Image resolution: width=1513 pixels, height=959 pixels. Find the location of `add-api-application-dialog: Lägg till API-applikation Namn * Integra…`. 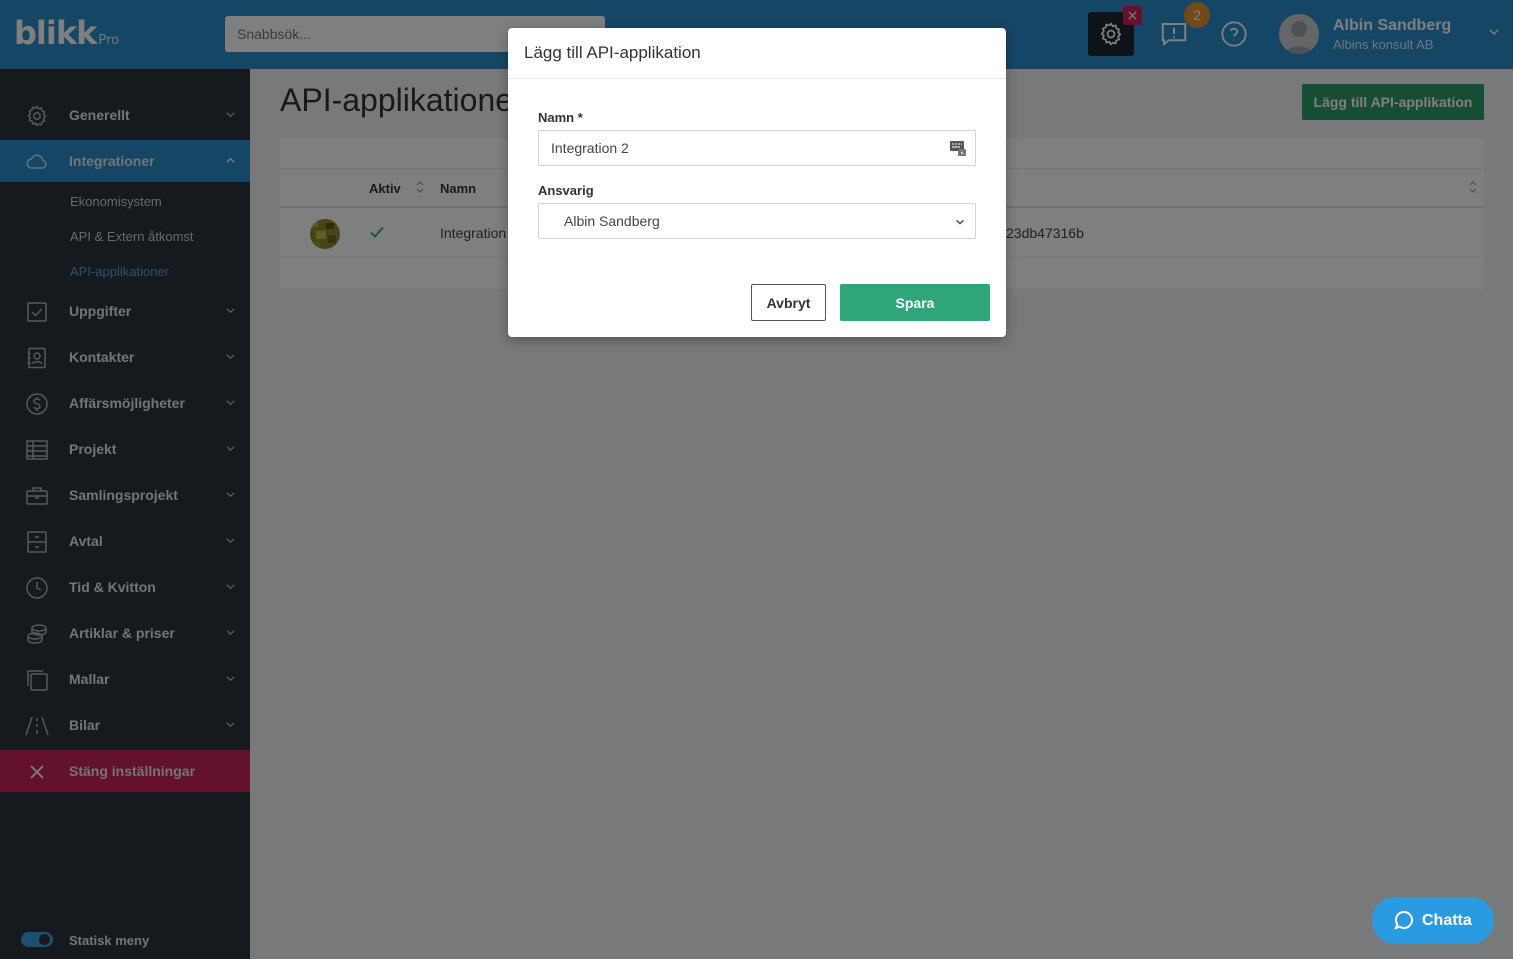

add-api-application-dialog: Lägg till API-applikation Namn * Integra… is located at coordinates (757, 182).